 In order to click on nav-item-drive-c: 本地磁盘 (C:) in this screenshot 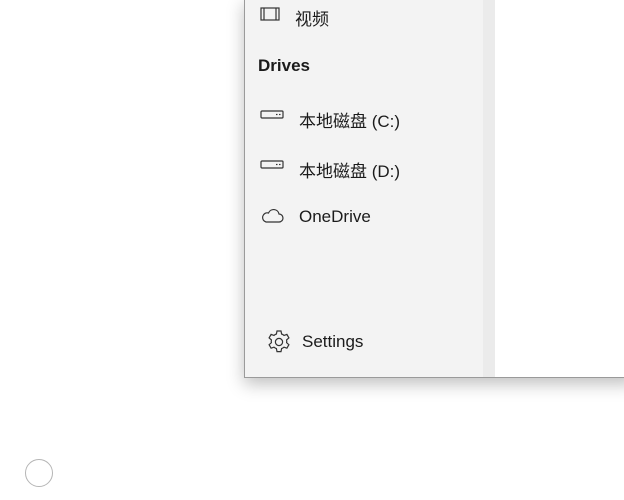, I will do `click(364, 117)`.